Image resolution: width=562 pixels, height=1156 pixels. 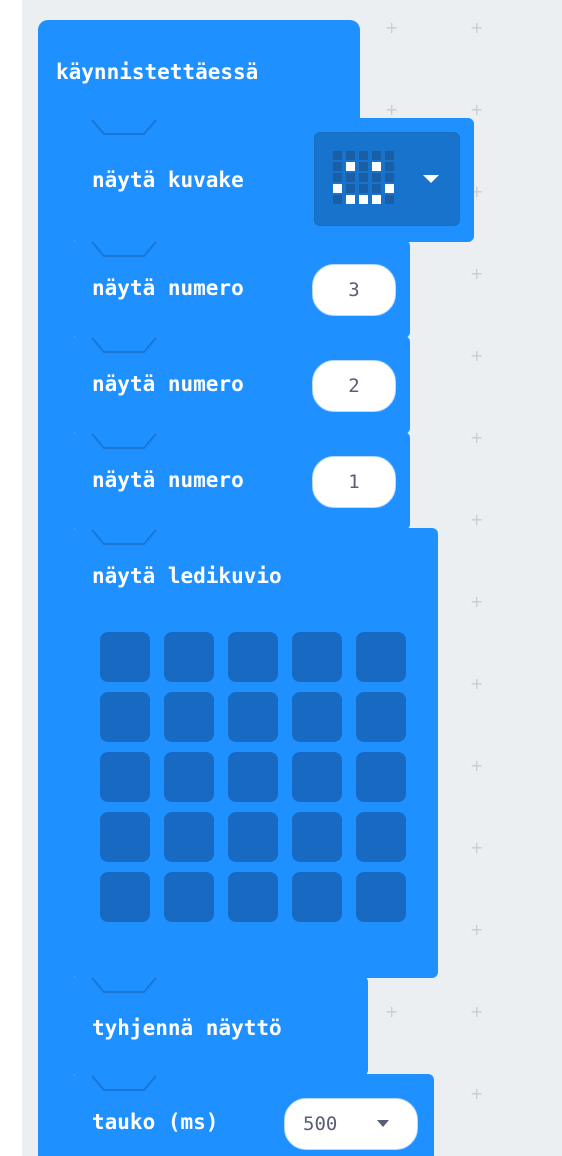 What do you see at coordinates (56, 628) in the screenshot?
I see `on-start-block-arm` at bounding box center [56, 628].